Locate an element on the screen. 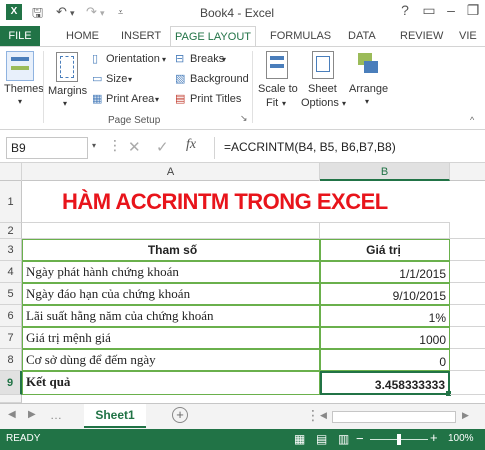  orientation-dropdown-icon: ▾ is located at coordinates (164, 59).